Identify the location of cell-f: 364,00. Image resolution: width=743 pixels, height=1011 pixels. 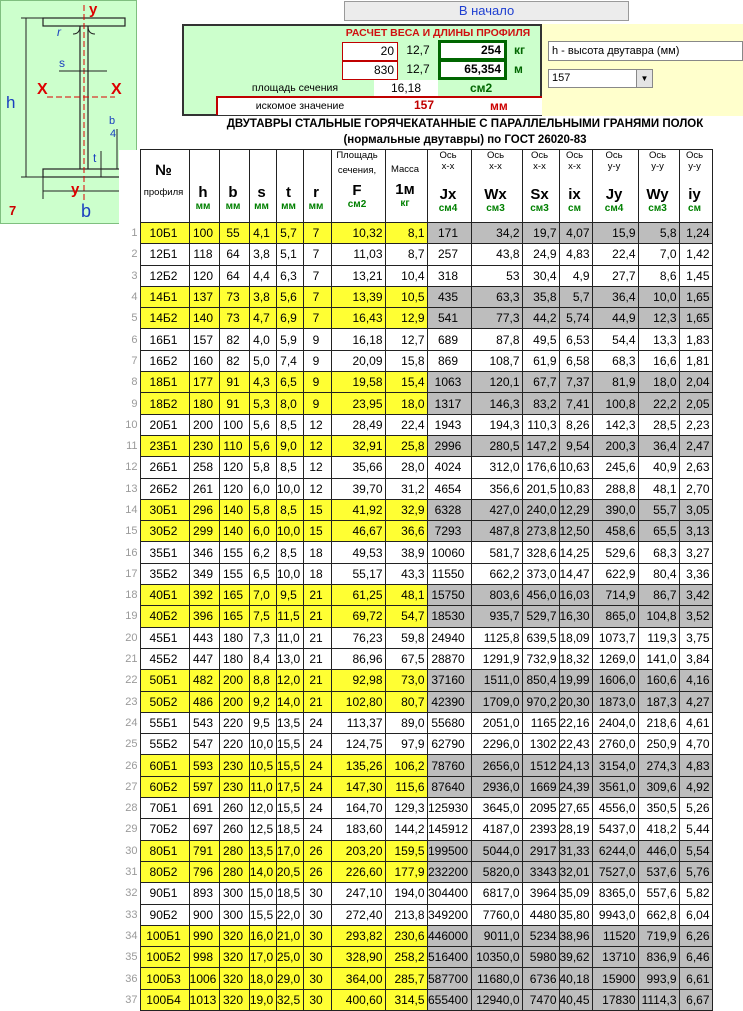
(358, 978).